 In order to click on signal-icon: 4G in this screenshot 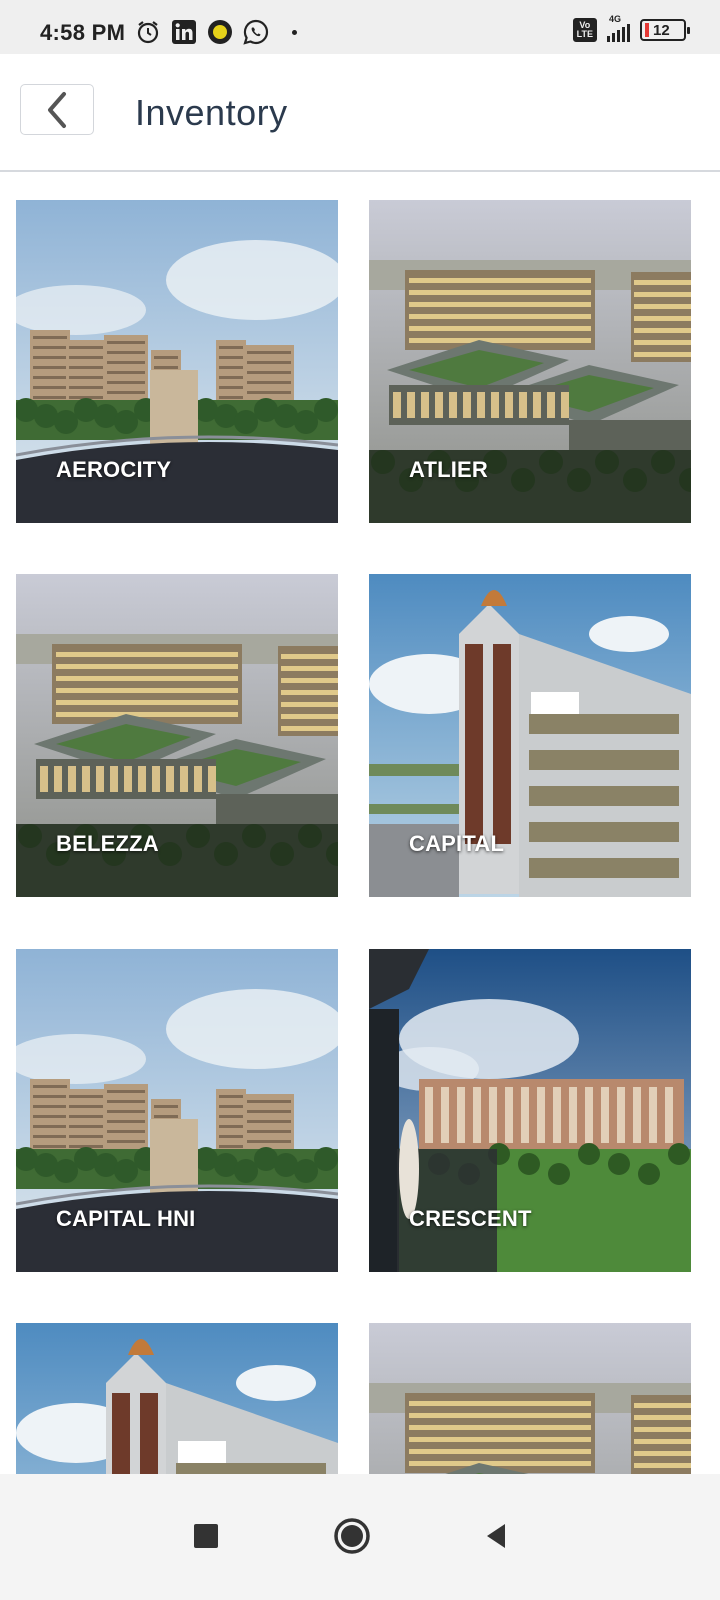, I will do `click(618, 28)`.